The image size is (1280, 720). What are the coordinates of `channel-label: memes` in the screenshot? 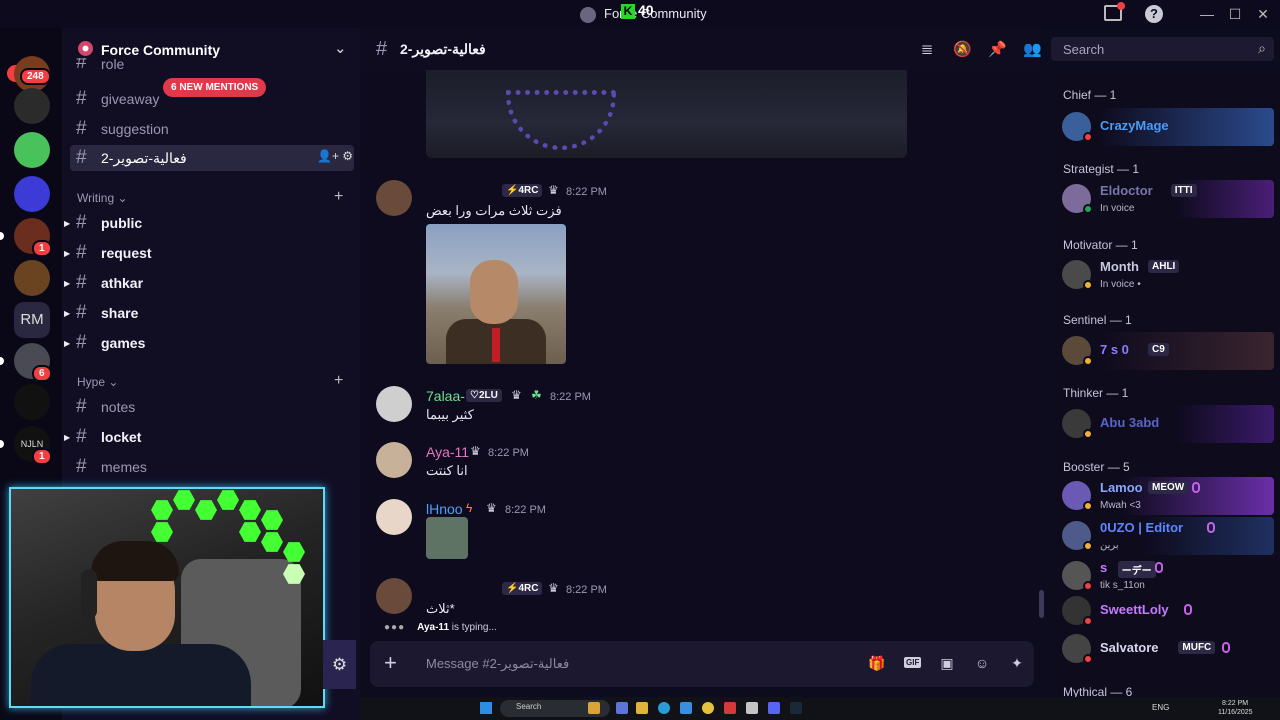 It's located at (124, 467).